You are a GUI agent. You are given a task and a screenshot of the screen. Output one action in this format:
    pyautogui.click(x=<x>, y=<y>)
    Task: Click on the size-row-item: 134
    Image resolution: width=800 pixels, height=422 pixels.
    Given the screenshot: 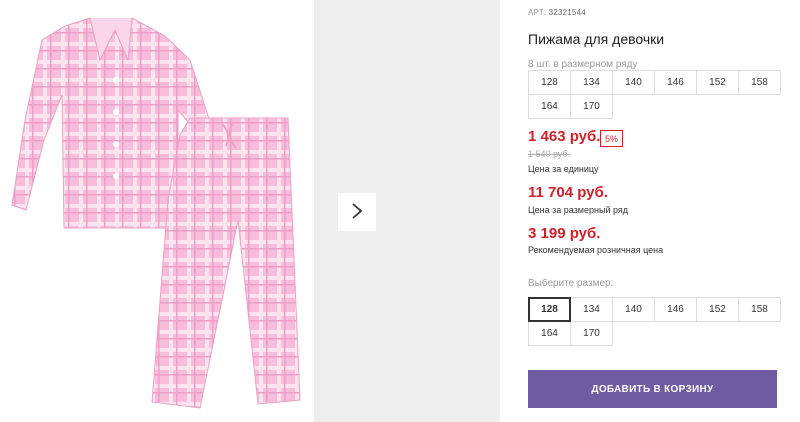 What is the action you would take?
    pyautogui.click(x=591, y=82)
    